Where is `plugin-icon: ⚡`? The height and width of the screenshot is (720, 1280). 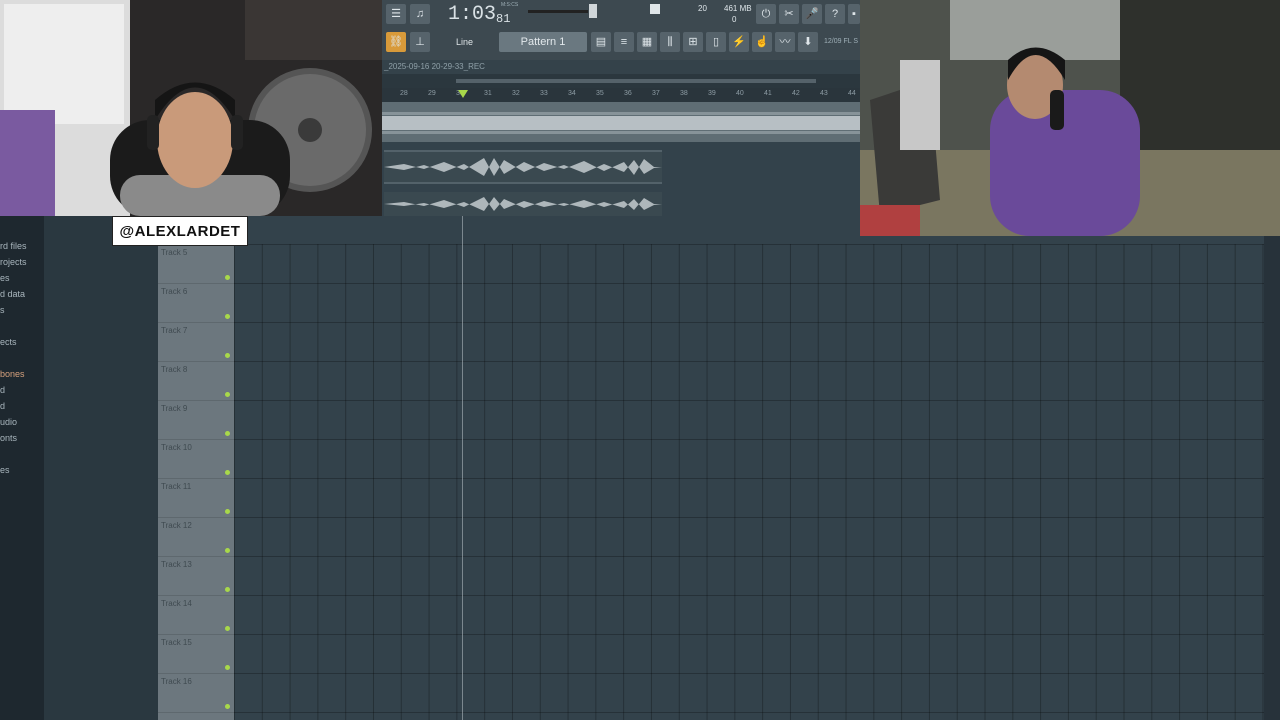 plugin-icon: ⚡ is located at coordinates (739, 42).